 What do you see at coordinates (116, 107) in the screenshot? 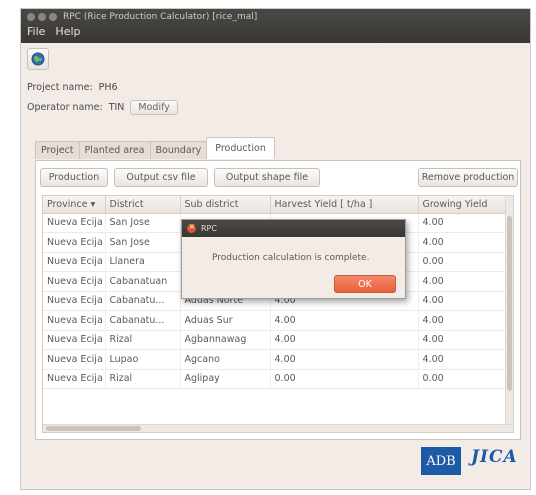
I see `operator-name-value: TIN` at bounding box center [116, 107].